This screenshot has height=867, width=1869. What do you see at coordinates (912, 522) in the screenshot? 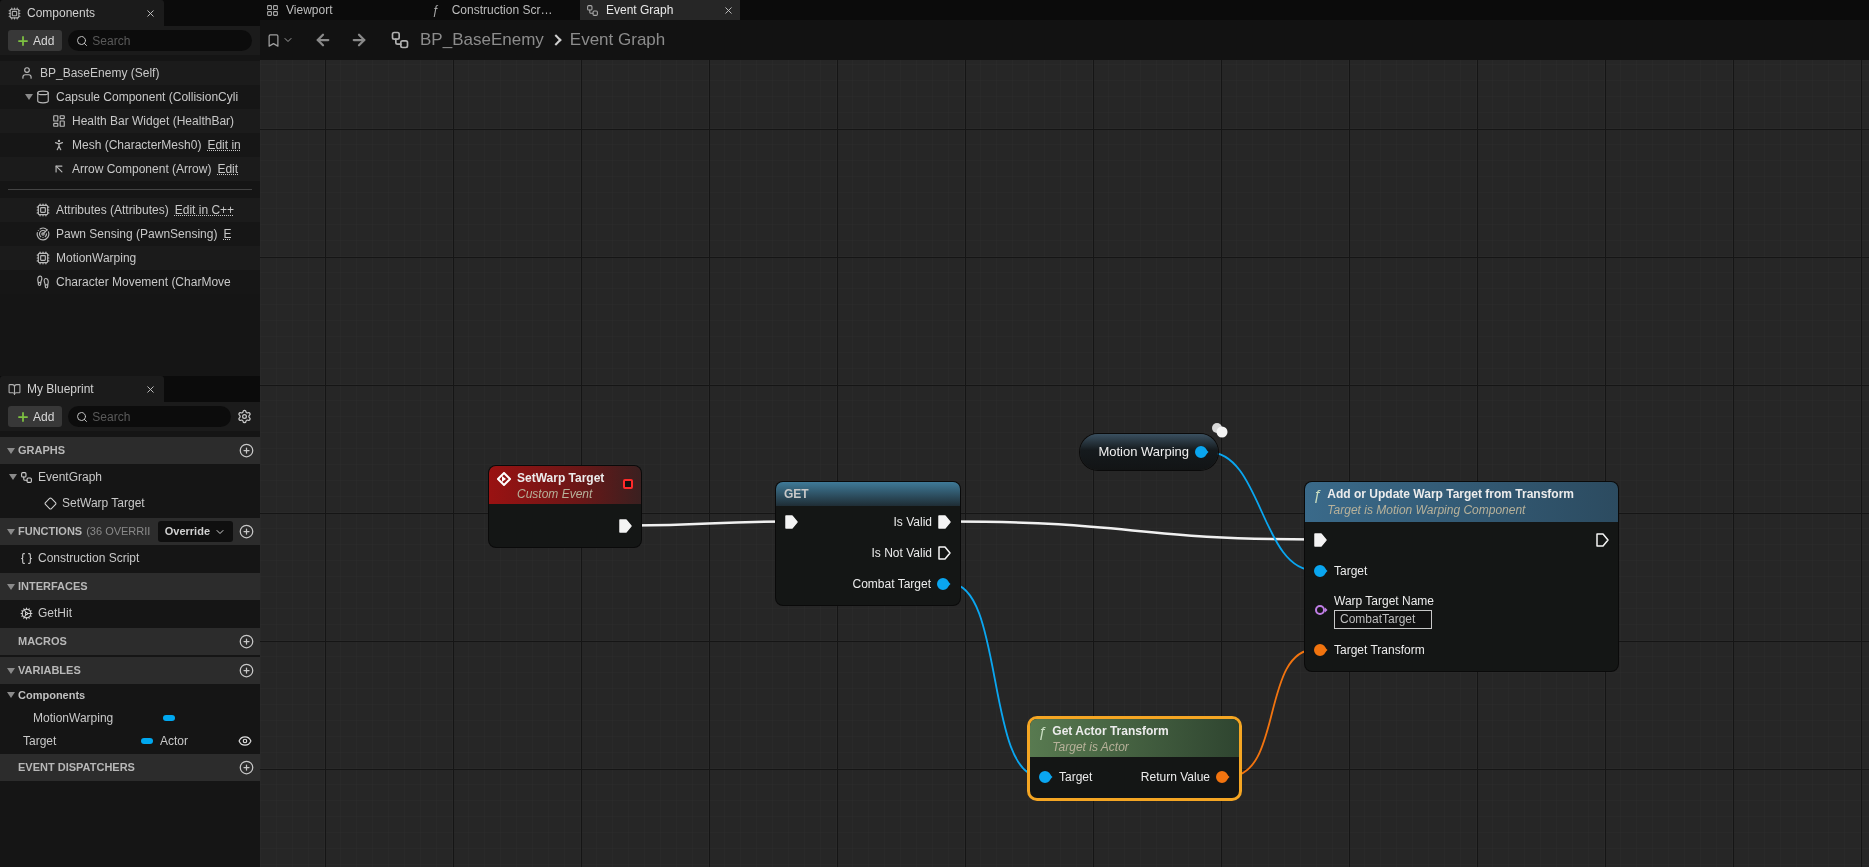
I see `pin-label: Is Valid` at bounding box center [912, 522].